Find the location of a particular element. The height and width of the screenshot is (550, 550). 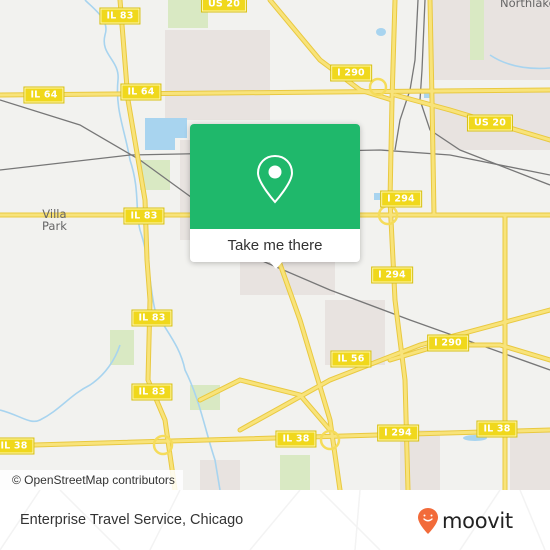

moovit-logo: moovit is located at coordinates (465, 521).